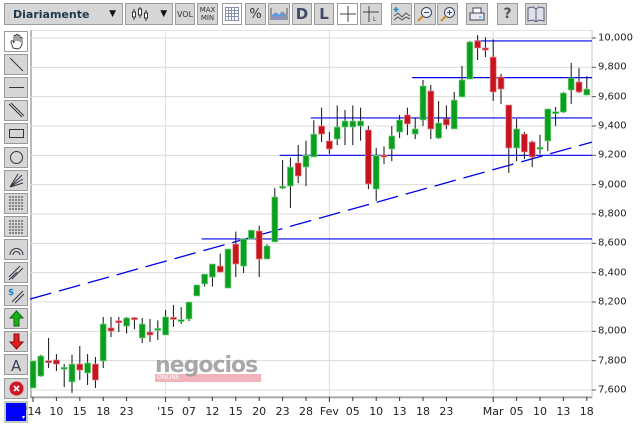  I want to click on down-arrow-tool, so click(16, 342).